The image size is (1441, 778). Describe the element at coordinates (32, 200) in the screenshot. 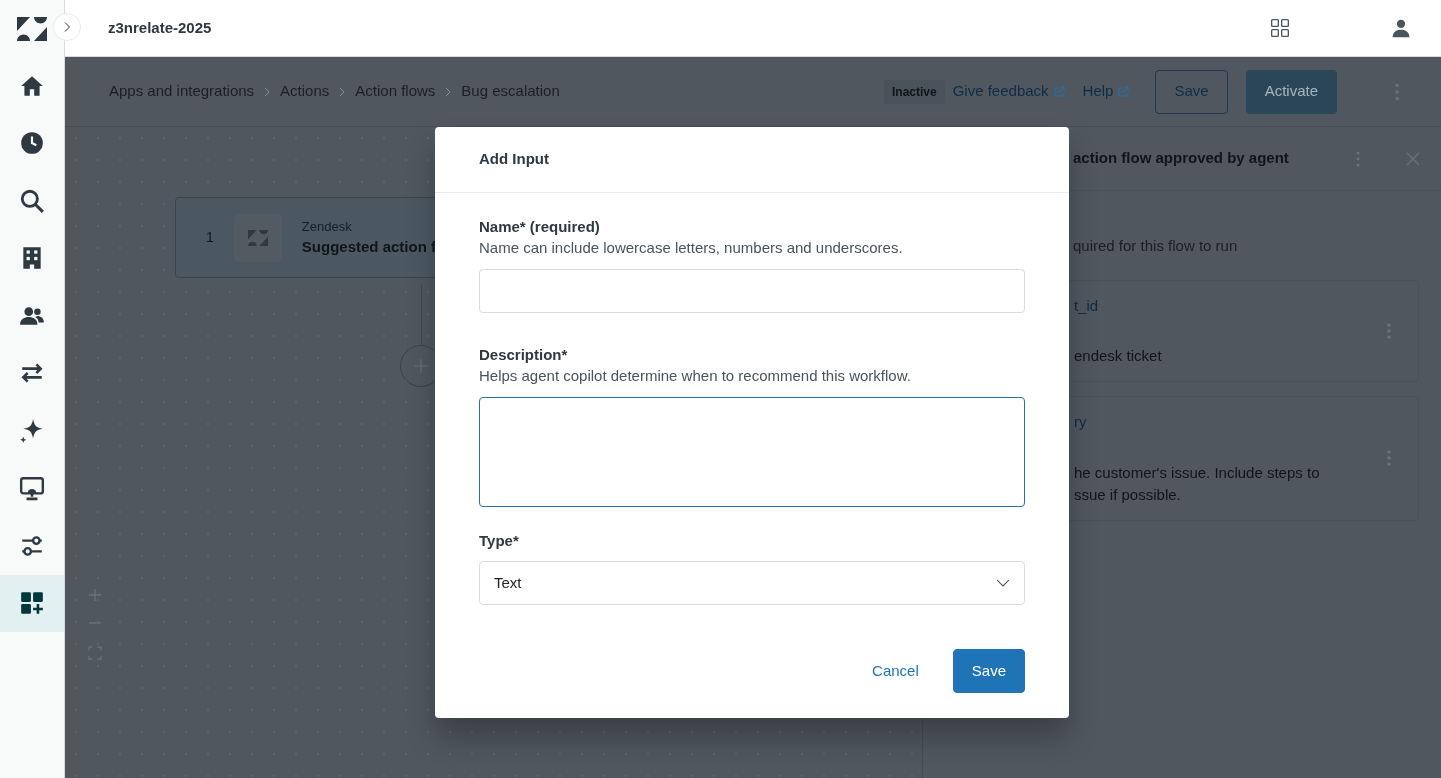

I see `search-icon` at that location.